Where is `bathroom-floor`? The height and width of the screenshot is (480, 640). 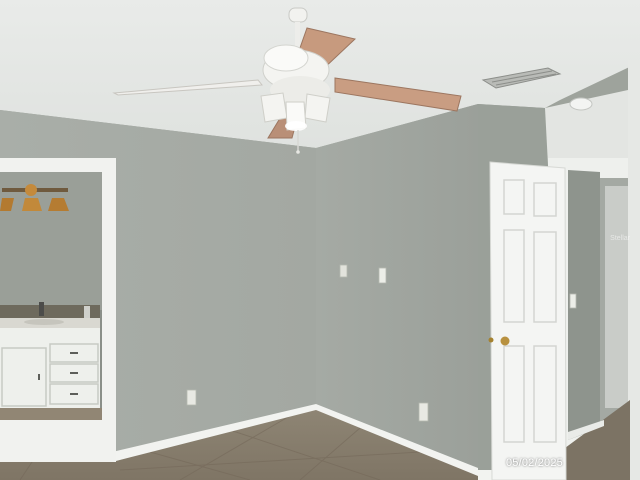 bathroom-floor is located at coordinates (51, 414).